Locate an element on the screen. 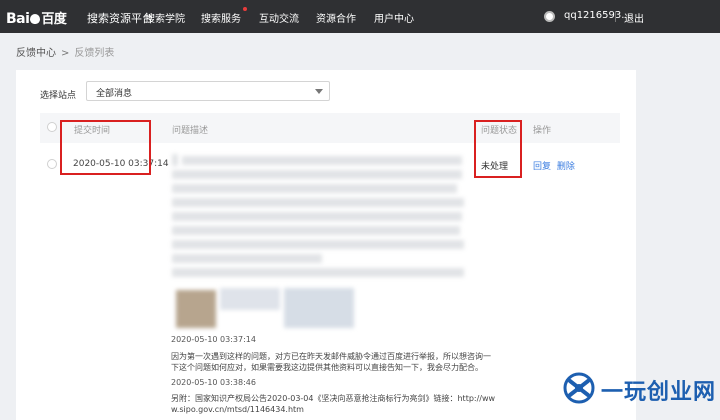 This screenshot has width=720, height=420. site-filter-label: 选择站点 is located at coordinates (58, 96).